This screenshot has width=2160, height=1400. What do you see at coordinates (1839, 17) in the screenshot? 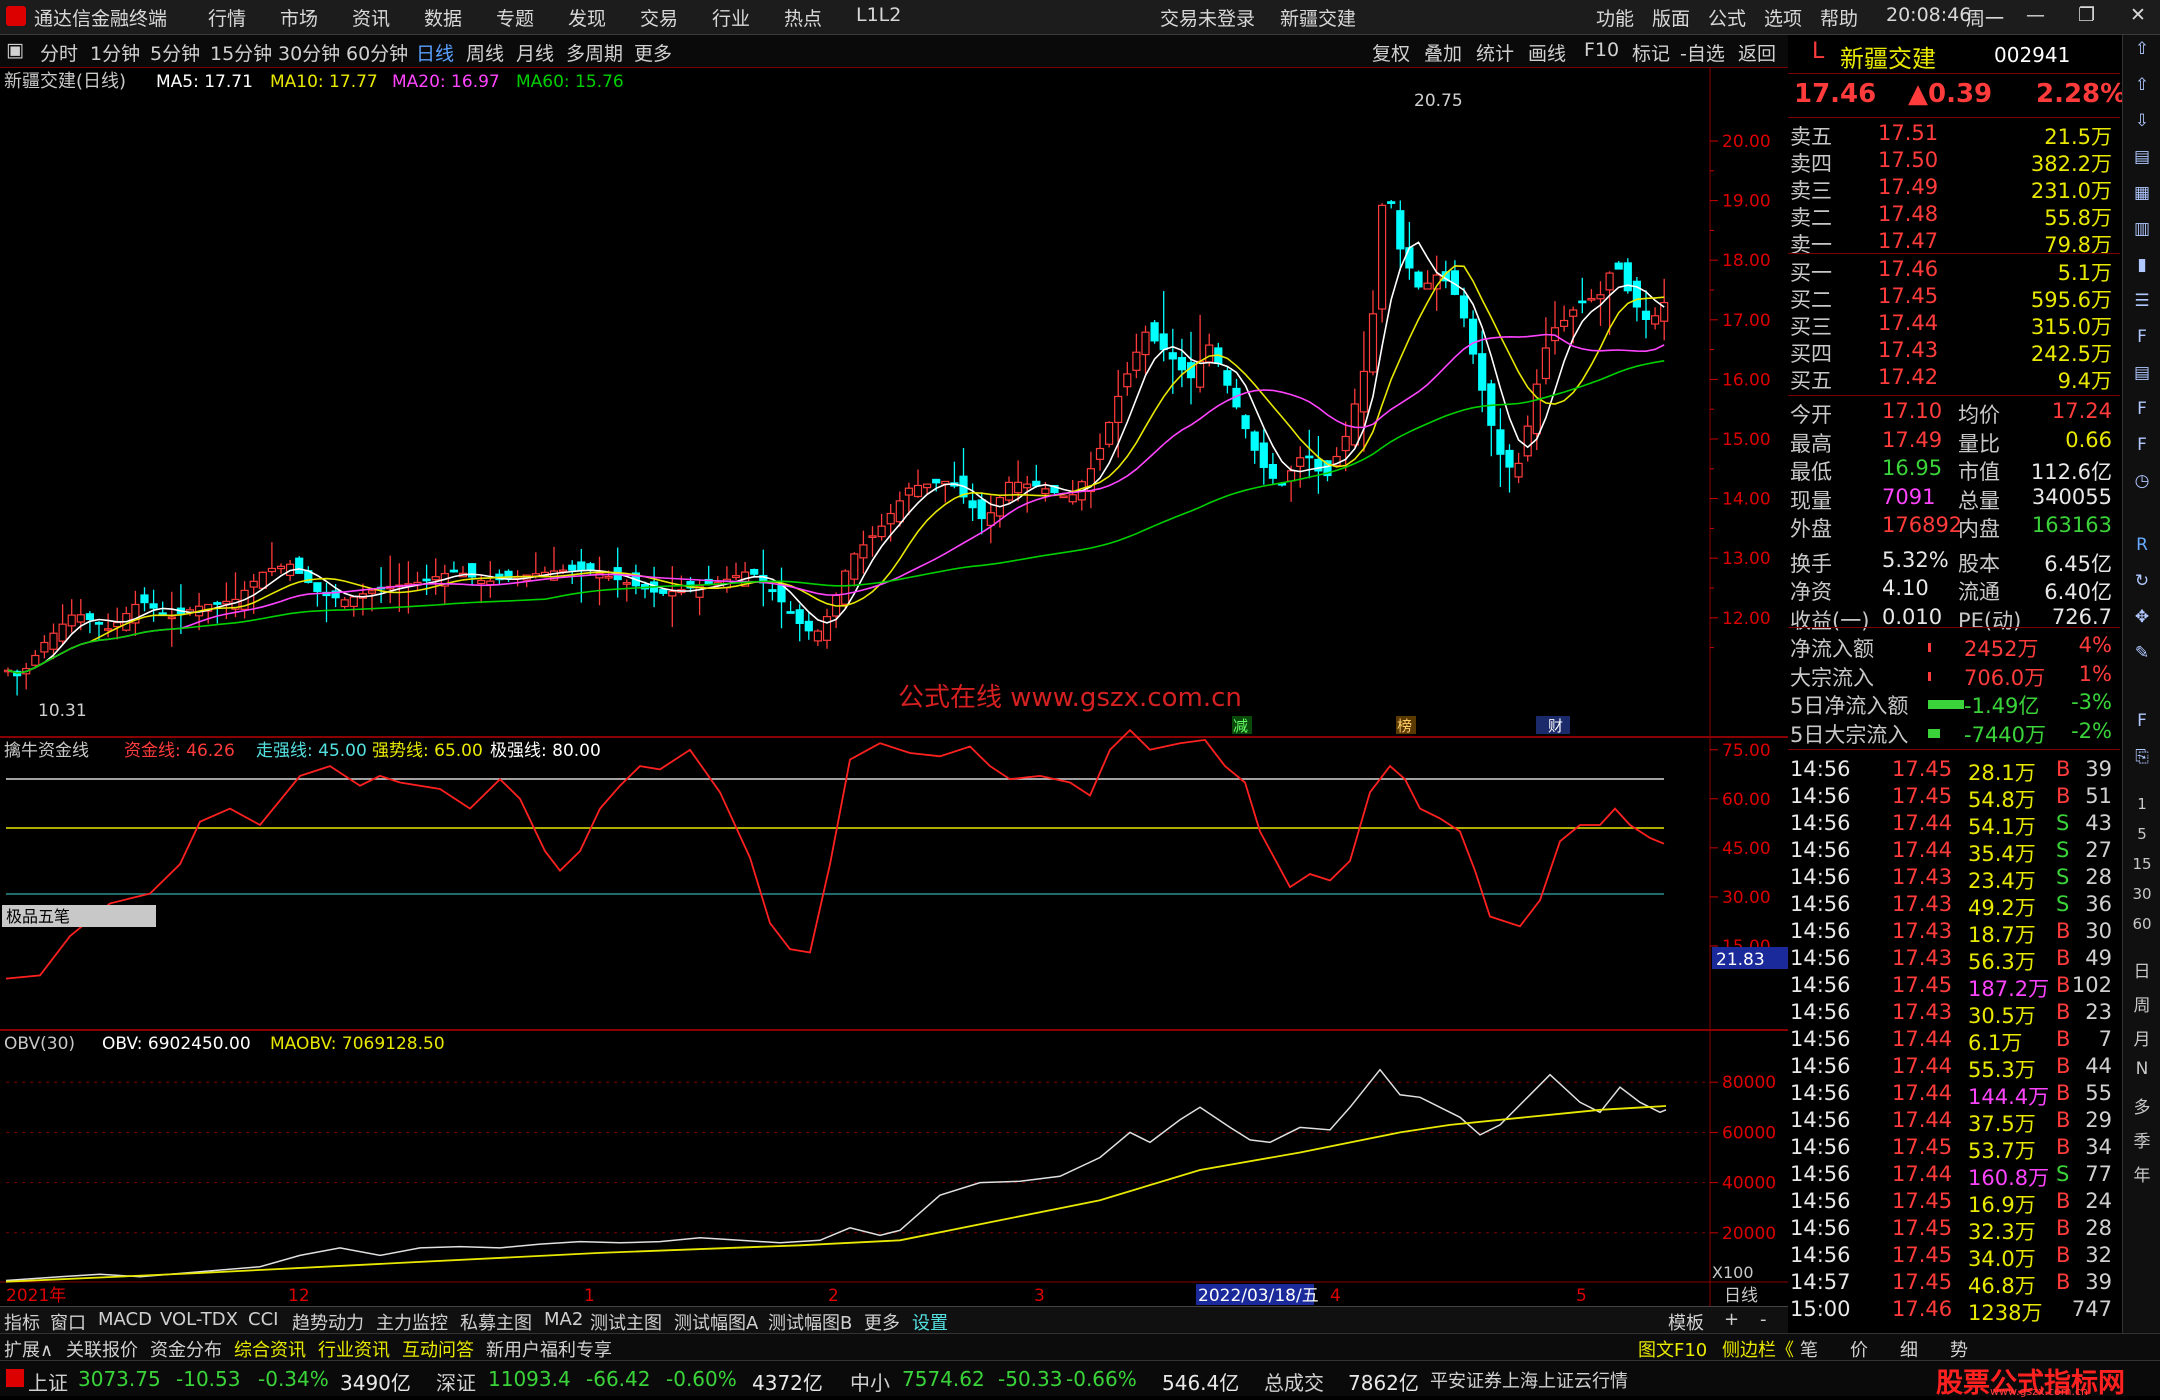
I see `menu-bangzhu: 帮助` at bounding box center [1839, 17].